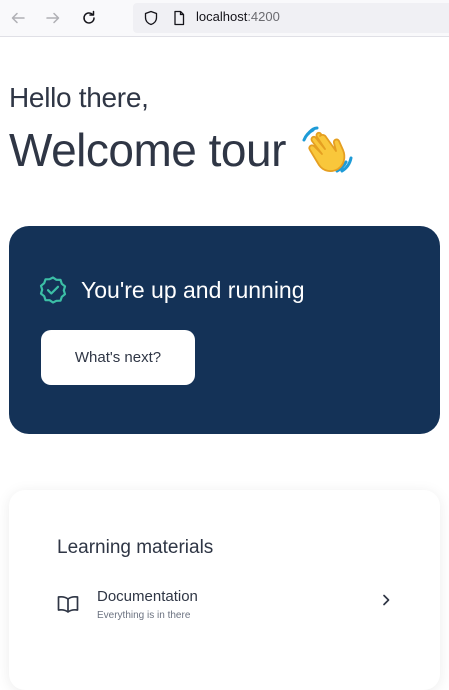  Describe the element at coordinates (179, 18) in the screenshot. I see `page-icon` at that location.